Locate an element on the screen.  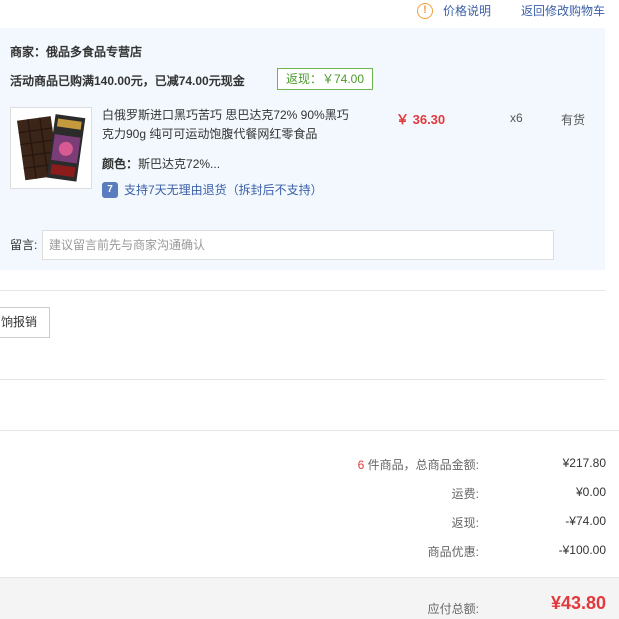
subtotal-value: ¥217.80 is located at coordinates (584, 463).